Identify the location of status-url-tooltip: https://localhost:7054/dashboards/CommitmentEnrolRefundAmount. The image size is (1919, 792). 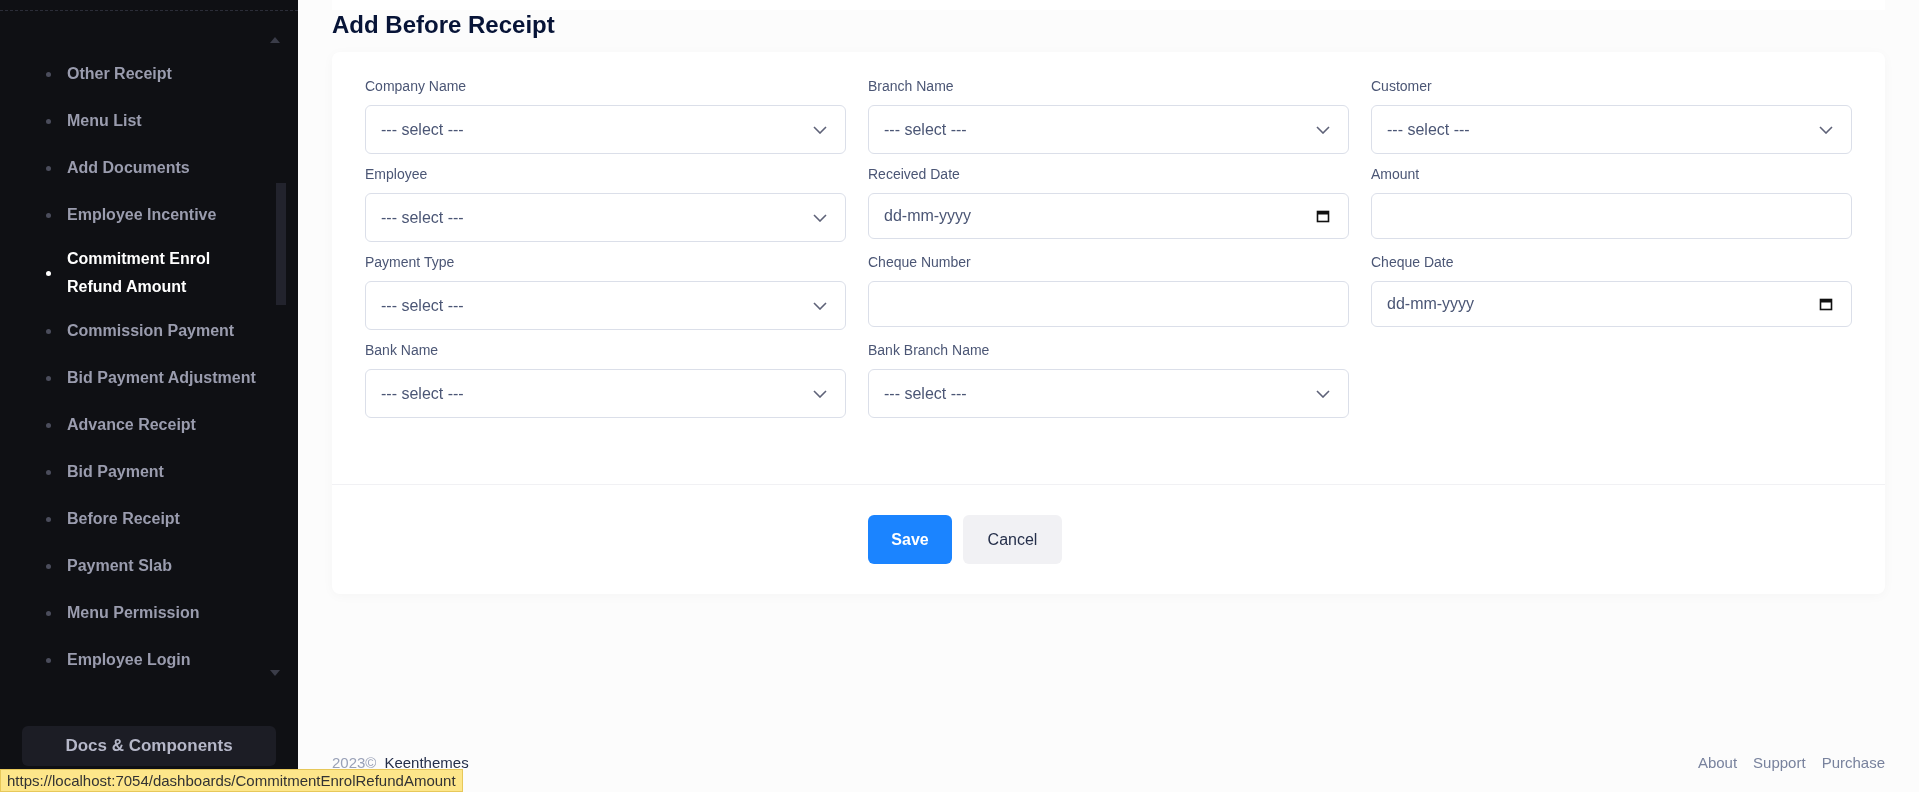
(231, 780).